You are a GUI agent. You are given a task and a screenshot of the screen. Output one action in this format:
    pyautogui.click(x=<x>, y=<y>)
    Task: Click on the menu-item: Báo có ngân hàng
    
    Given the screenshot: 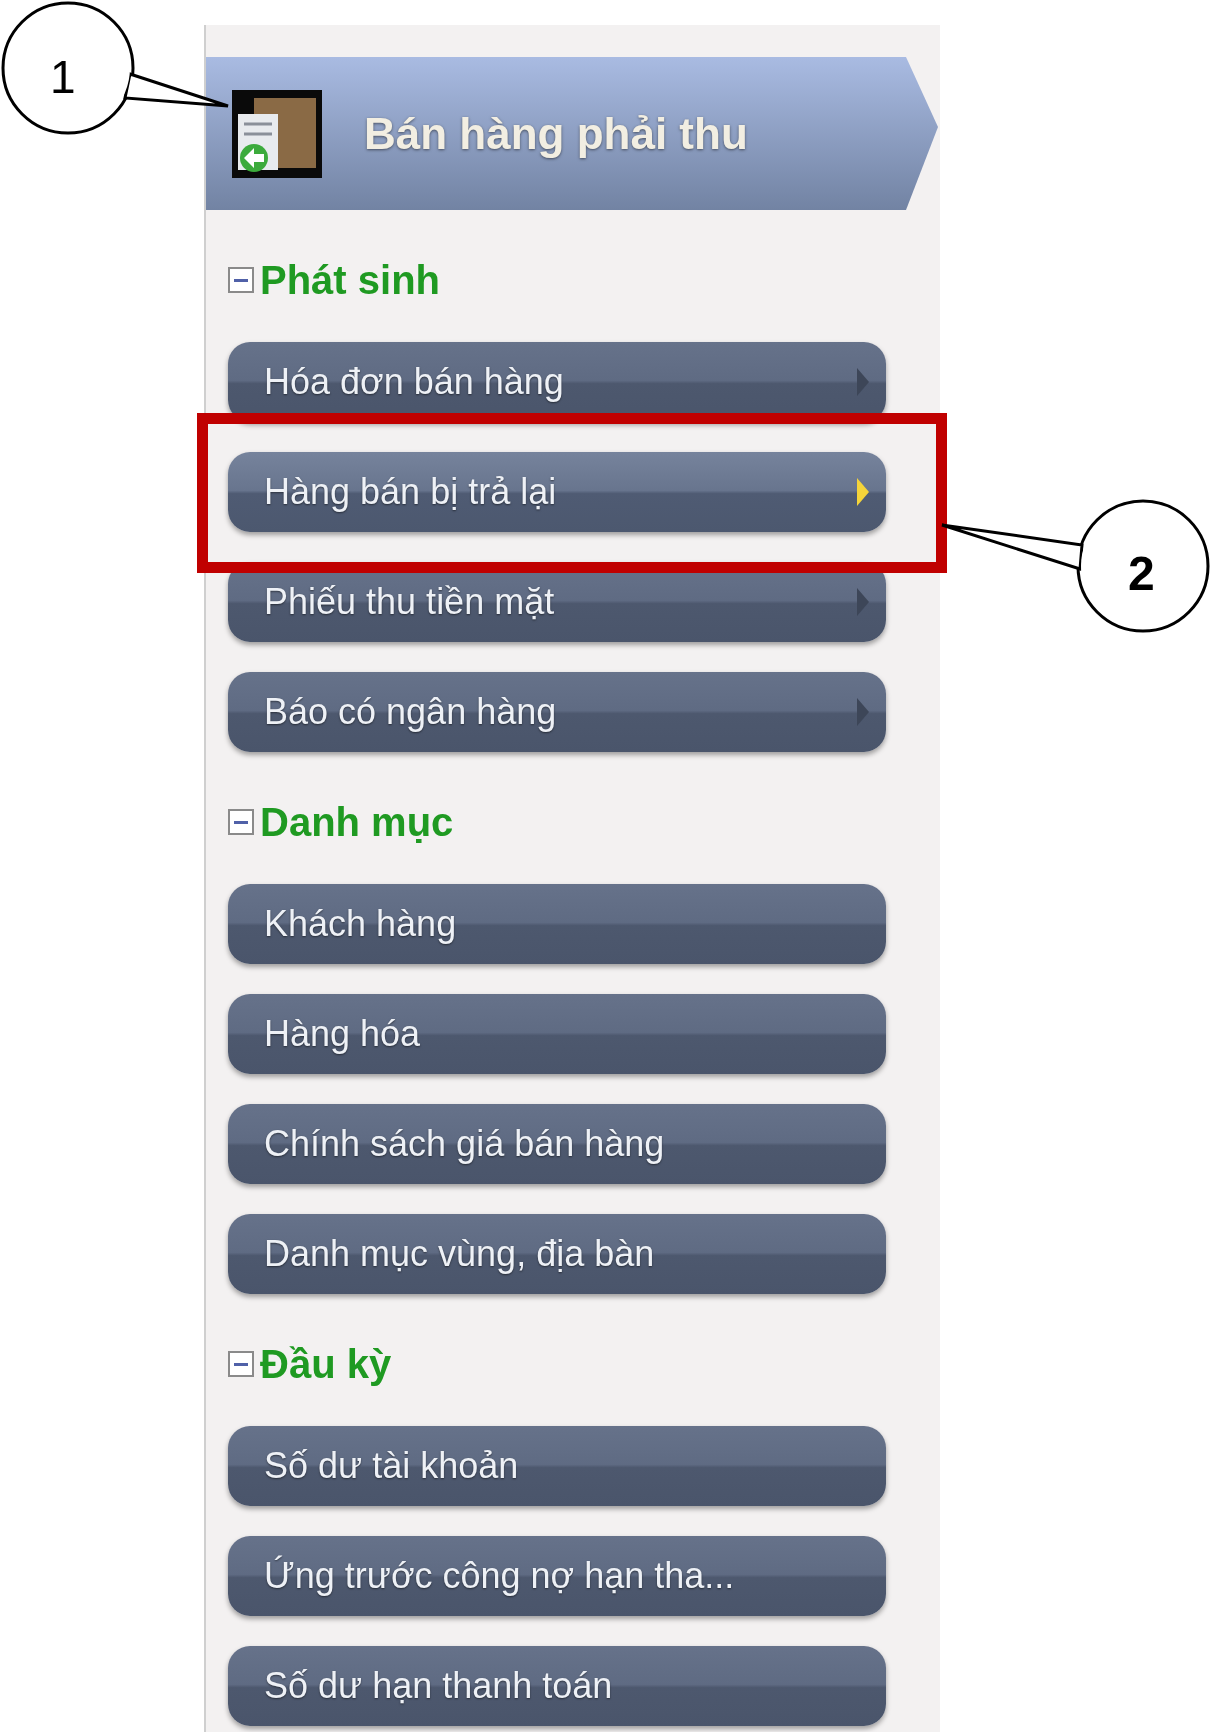 What is the action you would take?
    pyautogui.click(x=557, y=712)
    